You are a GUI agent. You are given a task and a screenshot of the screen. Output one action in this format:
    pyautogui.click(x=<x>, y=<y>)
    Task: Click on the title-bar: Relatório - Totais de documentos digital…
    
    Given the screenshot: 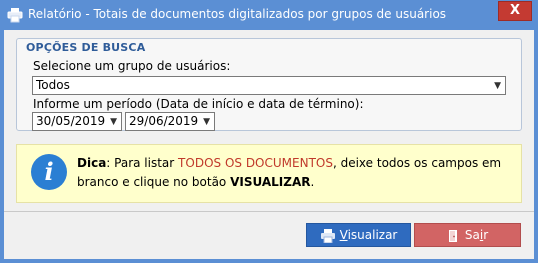 What is the action you would take?
    pyautogui.click(x=269, y=15)
    